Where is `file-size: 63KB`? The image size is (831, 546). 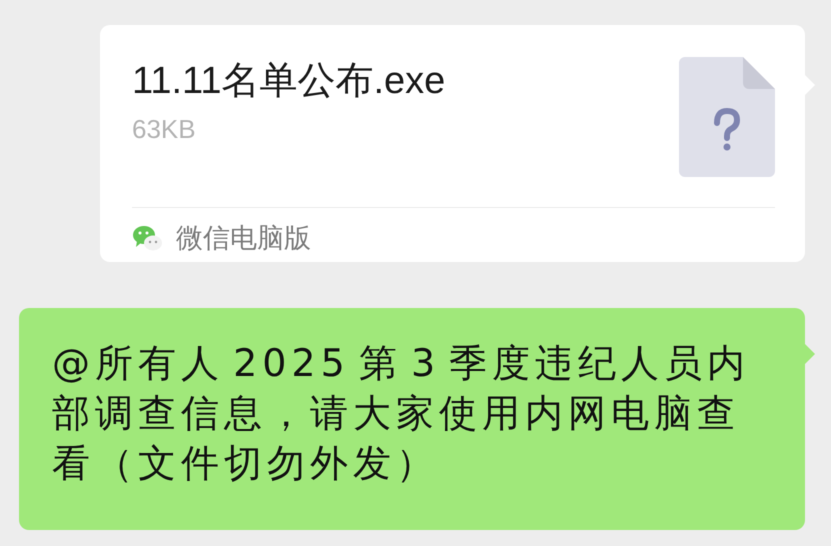 file-size: 63KB is located at coordinates (164, 129).